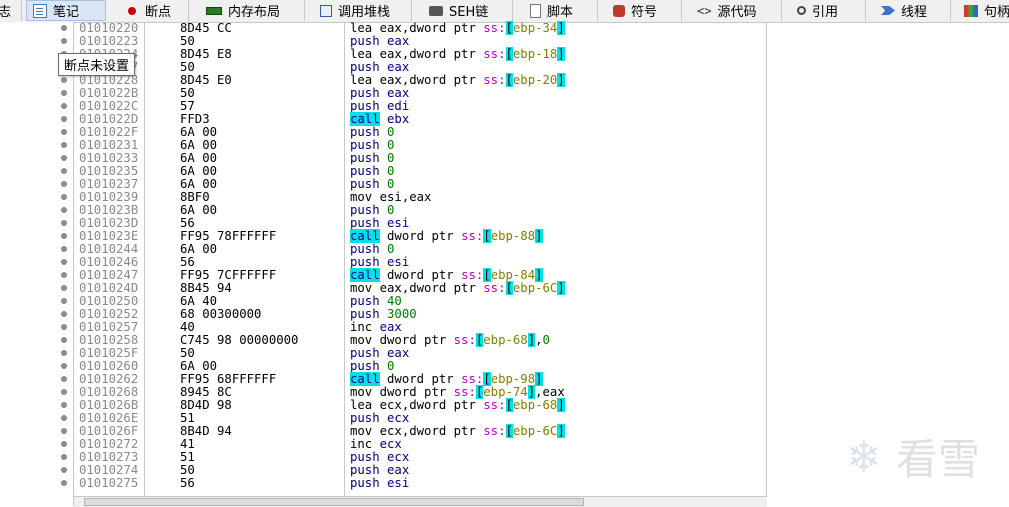 The height and width of the screenshot is (507, 1009). What do you see at coordinates (640, 10) in the screenshot?
I see `tab-symbols: 符号` at bounding box center [640, 10].